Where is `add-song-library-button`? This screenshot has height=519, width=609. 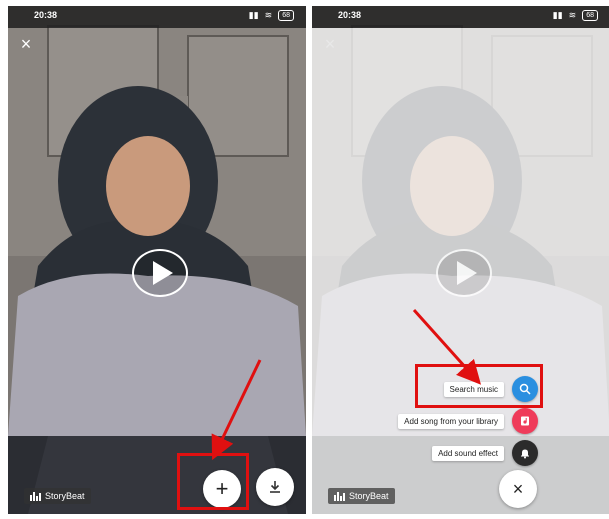
add-song-library-button is located at coordinates (525, 421).